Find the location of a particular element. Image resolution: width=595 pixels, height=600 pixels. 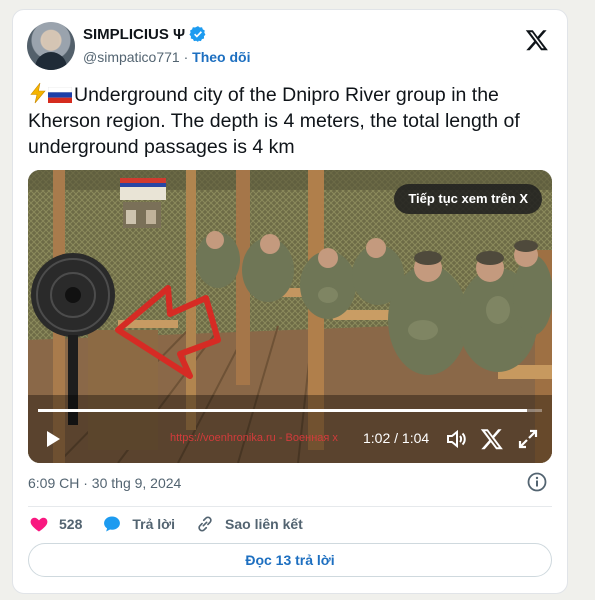

follow-button: Theo dõi is located at coordinates (221, 57).